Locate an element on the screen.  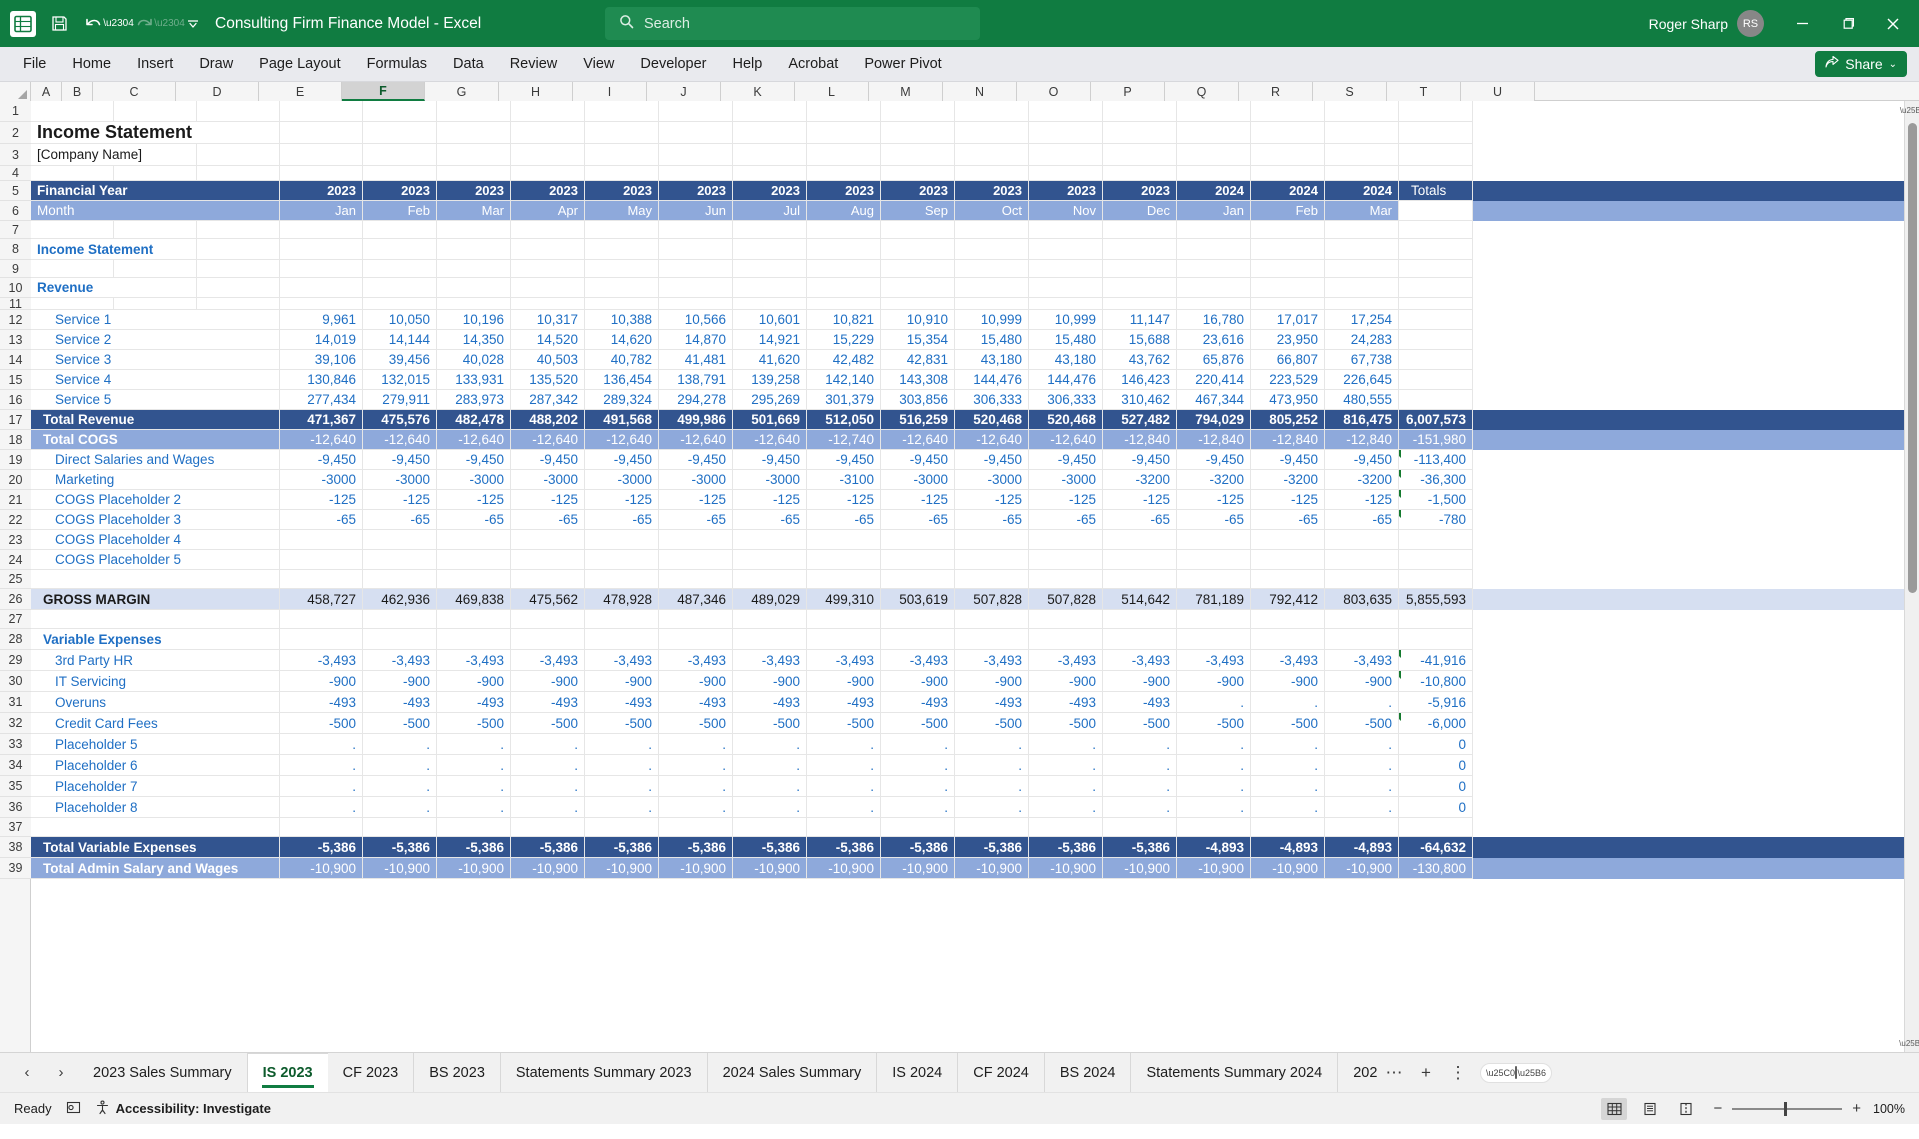
row-header-29: 29 is located at coordinates (15, 660).